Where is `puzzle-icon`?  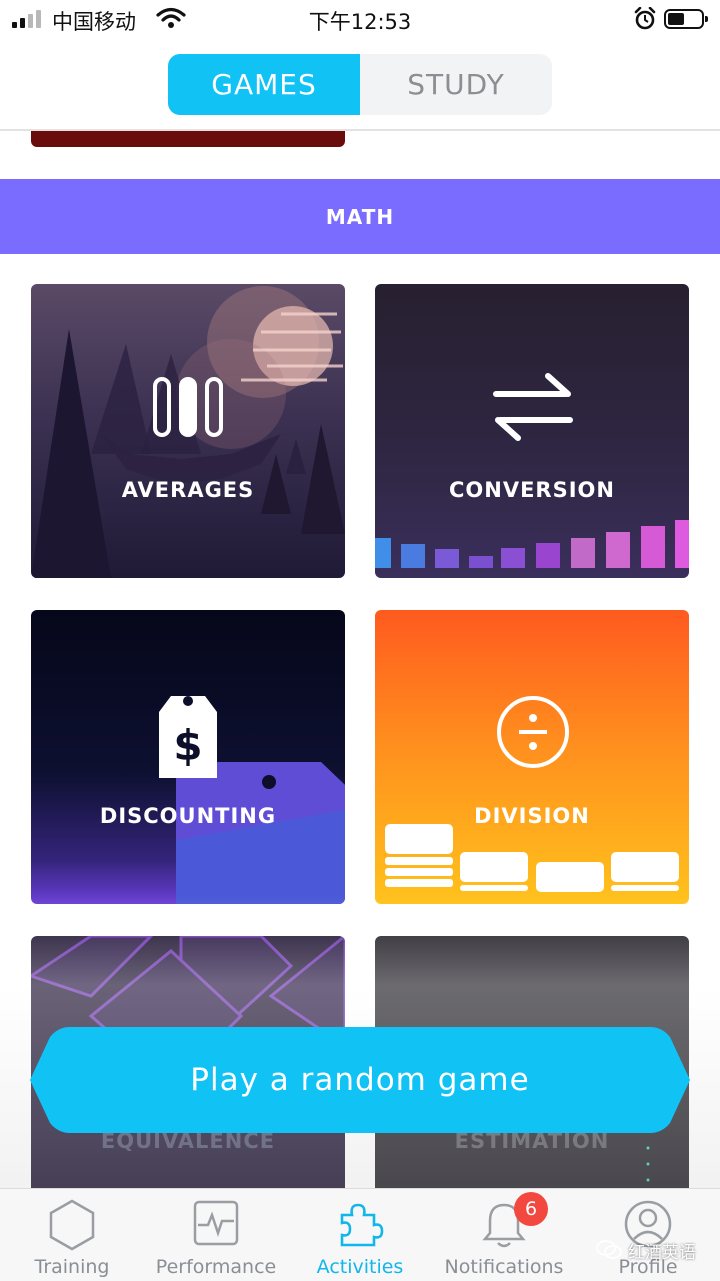
puzzle-icon is located at coordinates (362, 1225).